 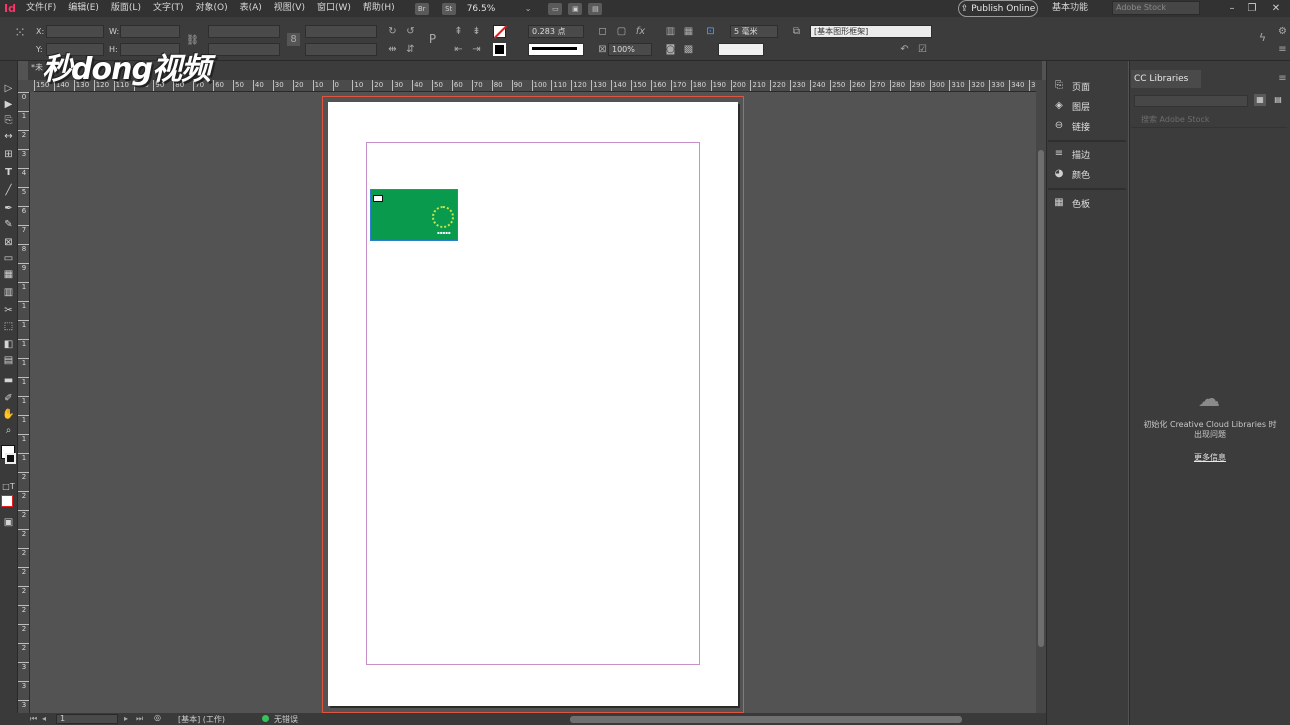 What do you see at coordinates (766, 719) in the screenshot?
I see `horizontal-scroll-thumb` at bounding box center [766, 719].